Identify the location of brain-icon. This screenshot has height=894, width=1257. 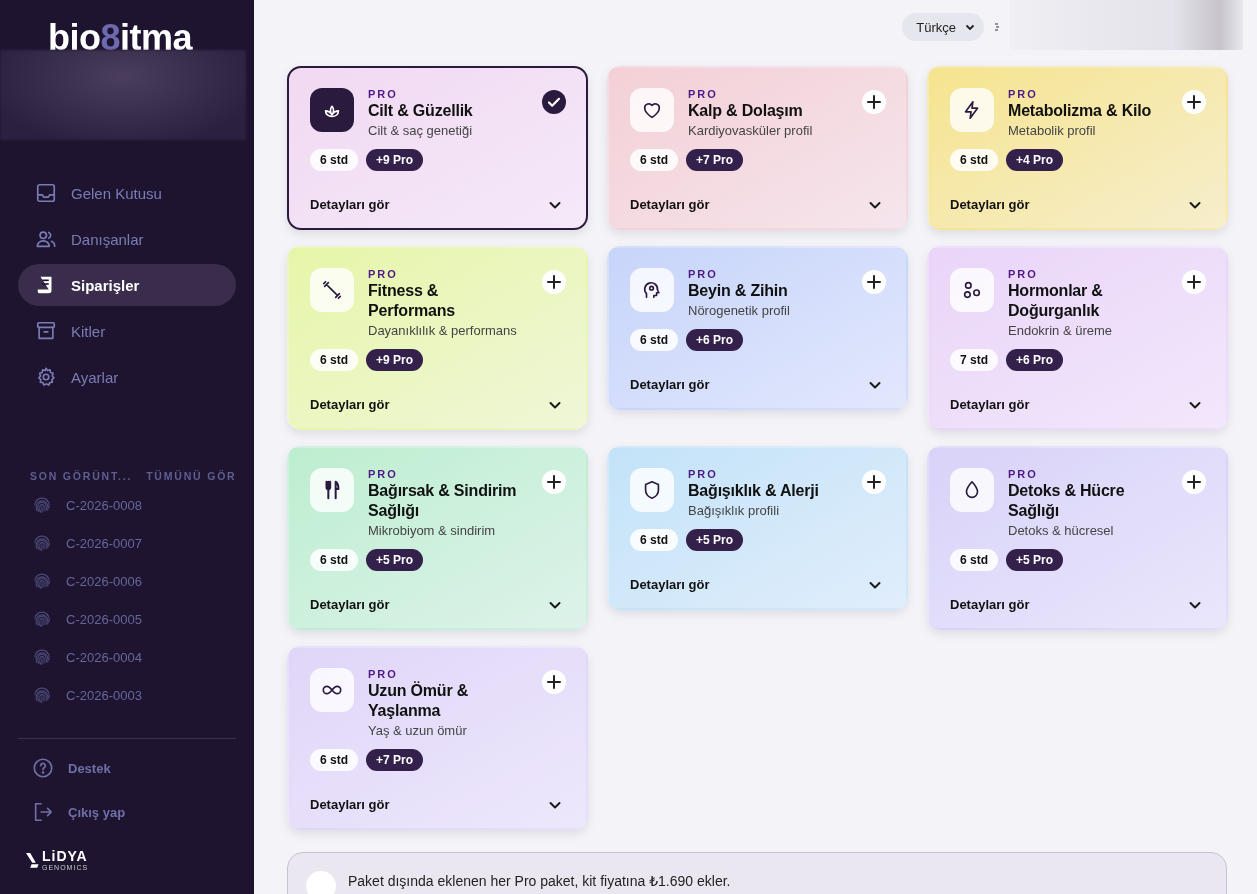
(652, 290).